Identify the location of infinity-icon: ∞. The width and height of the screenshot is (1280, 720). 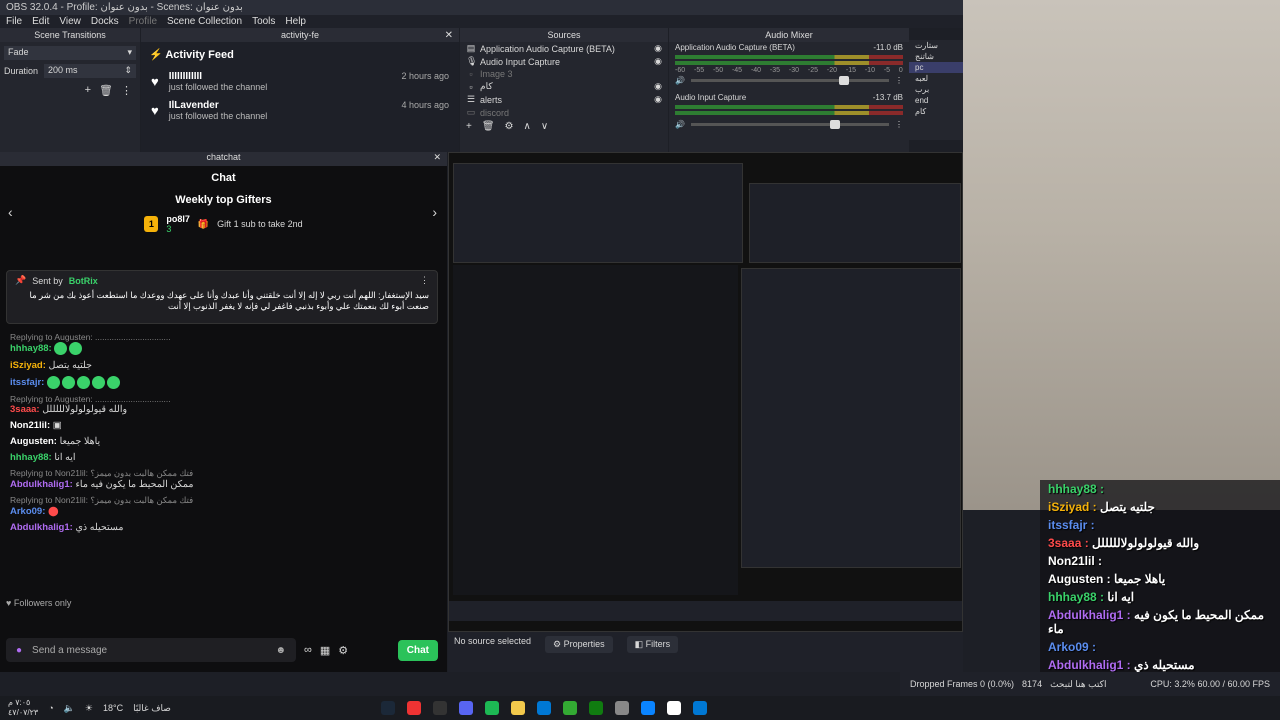
(308, 650).